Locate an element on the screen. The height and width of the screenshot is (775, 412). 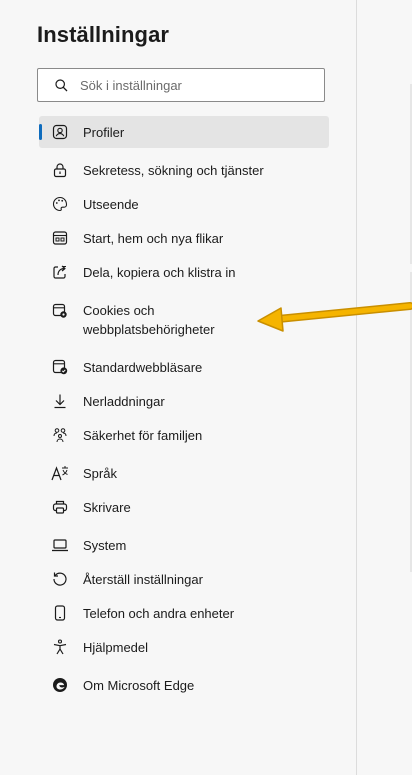
annotation-arrow is located at coordinates (334, 317).